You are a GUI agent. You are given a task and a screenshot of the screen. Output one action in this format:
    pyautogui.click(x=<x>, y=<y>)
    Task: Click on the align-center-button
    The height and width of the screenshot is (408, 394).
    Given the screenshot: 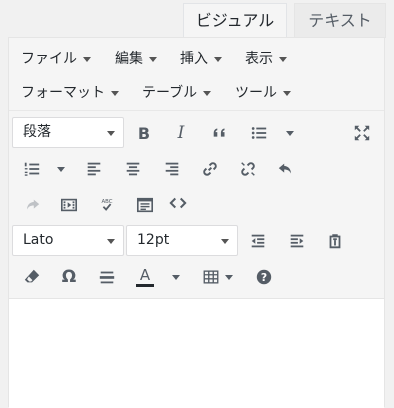 What is the action you would take?
    pyautogui.click(x=133, y=169)
    